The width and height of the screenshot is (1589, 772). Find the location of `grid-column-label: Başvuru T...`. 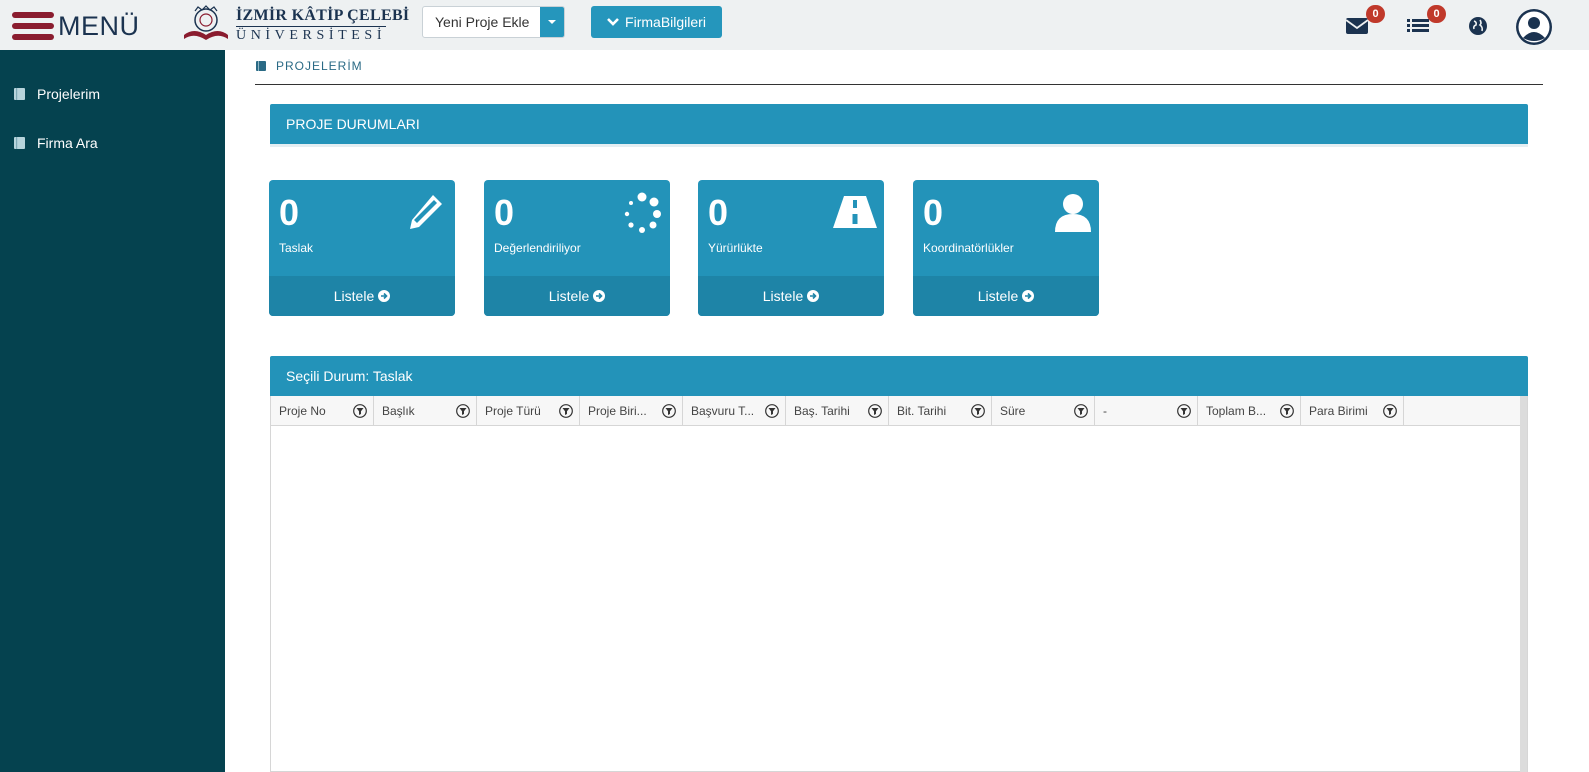

grid-column-label: Başvuru T... is located at coordinates (723, 410).